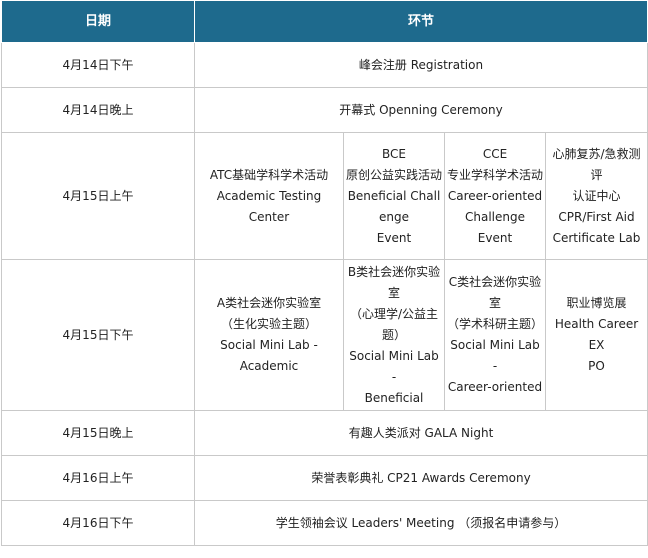  What do you see at coordinates (98, 21) in the screenshot?
I see `header-date: 日期` at bounding box center [98, 21].